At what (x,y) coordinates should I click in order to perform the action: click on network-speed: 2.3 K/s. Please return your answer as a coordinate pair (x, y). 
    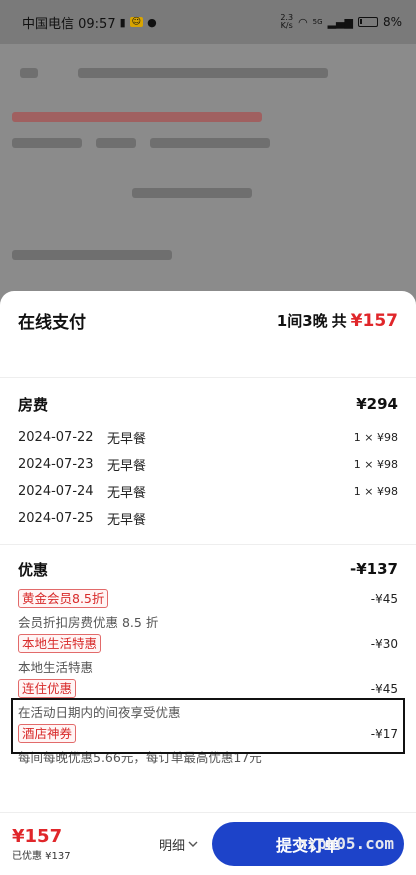
    Looking at the image, I should click on (287, 21).